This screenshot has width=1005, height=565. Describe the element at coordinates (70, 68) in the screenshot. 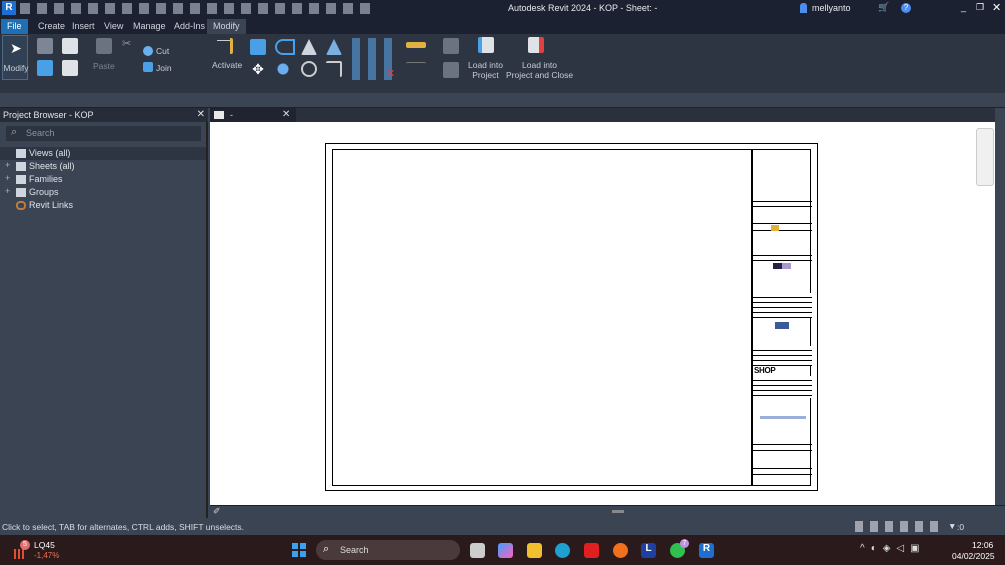

I see `family-category-icon` at that location.